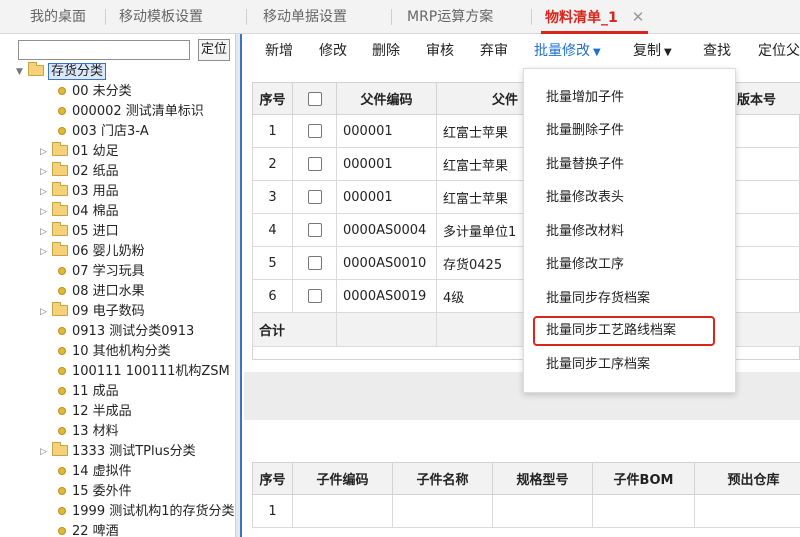 This screenshot has width=800, height=537. Describe the element at coordinates (522, 51) in the screenshot. I see `toolbar: 新增 修改 删除 审核 弃审 批量修改 ▼ 复制 ▼ 查找 定位父` at that location.